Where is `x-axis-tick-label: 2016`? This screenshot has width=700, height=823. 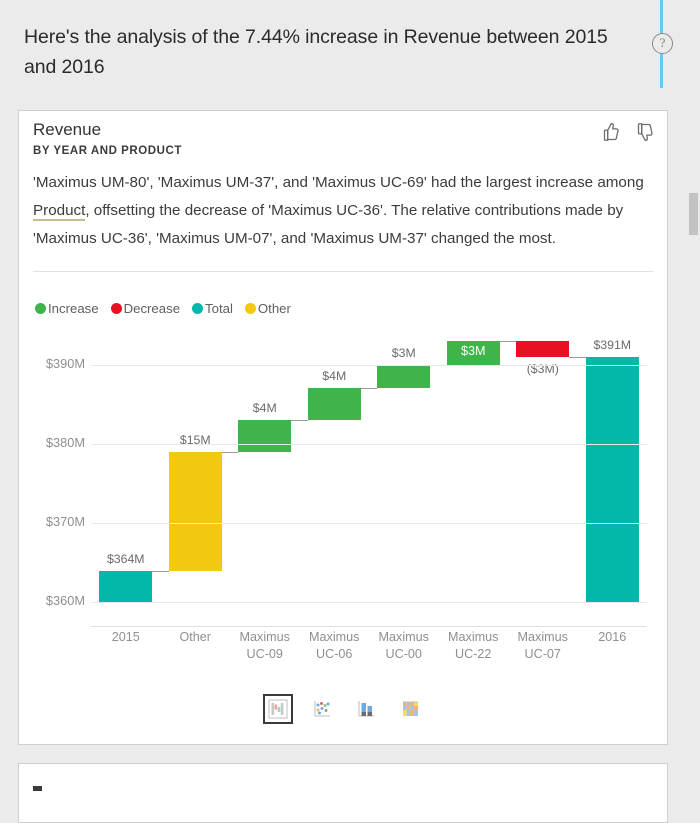
x-axis-tick-label: 2016 is located at coordinates (612, 637).